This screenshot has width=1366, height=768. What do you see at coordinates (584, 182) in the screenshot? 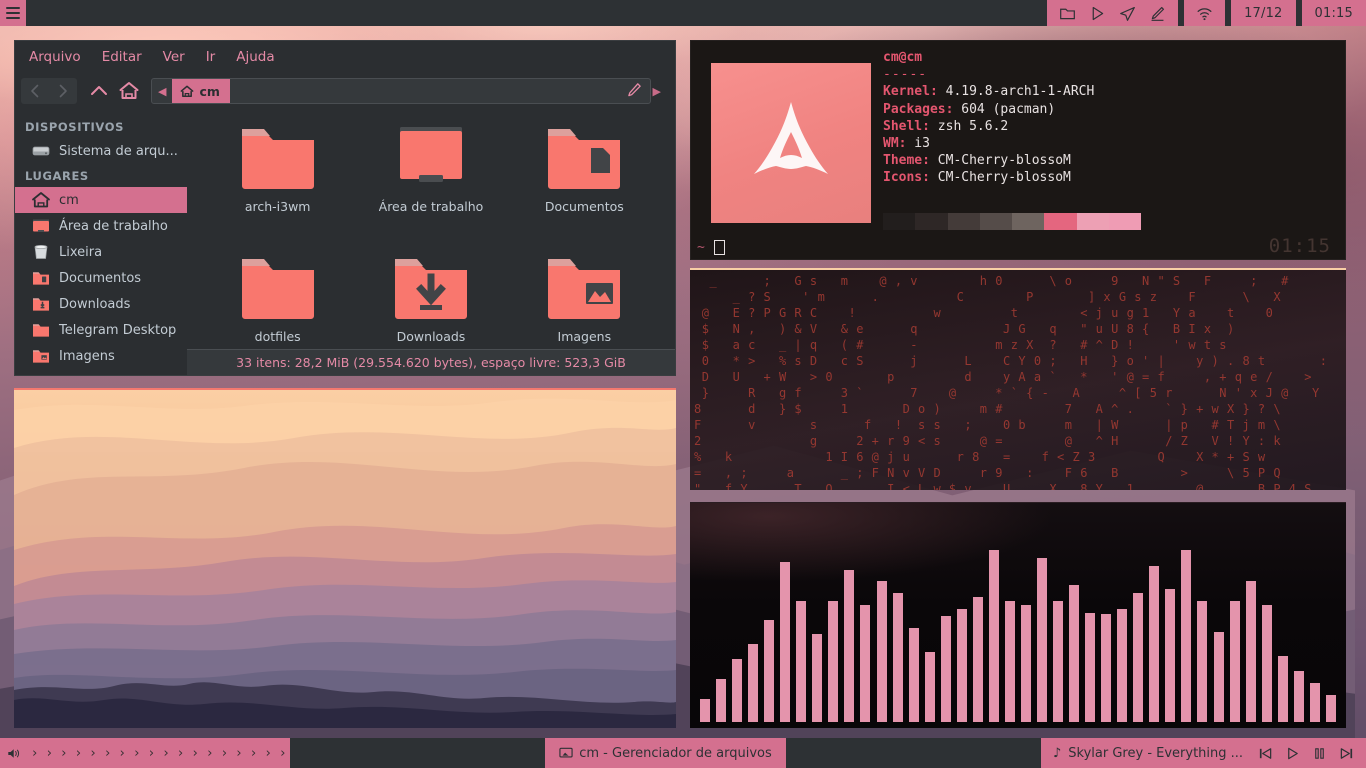
I see `file-item: Documentos` at bounding box center [584, 182].